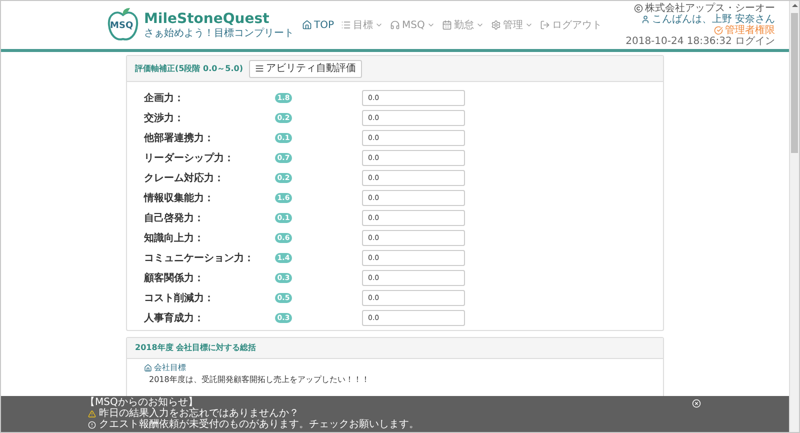 This screenshot has width=800, height=433. Describe the element at coordinates (718, 30) in the screenshot. I see `check-icon` at that location.